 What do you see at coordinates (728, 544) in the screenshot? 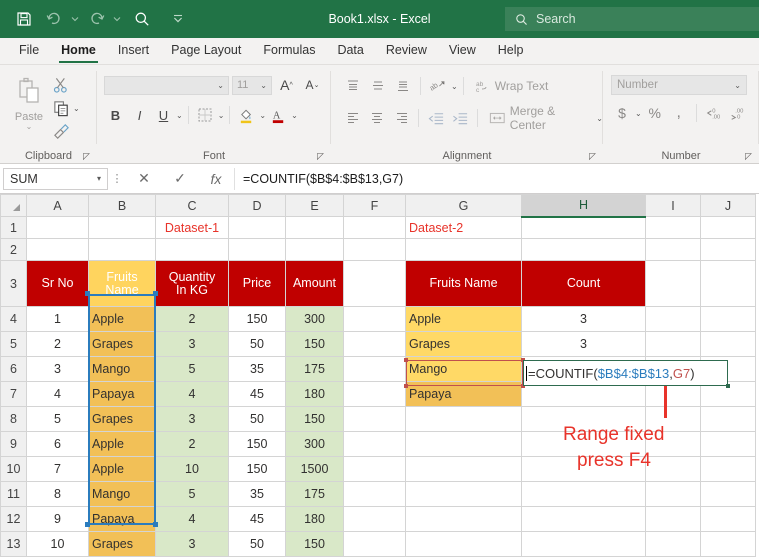
I see `cell-j13` at bounding box center [728, 544].